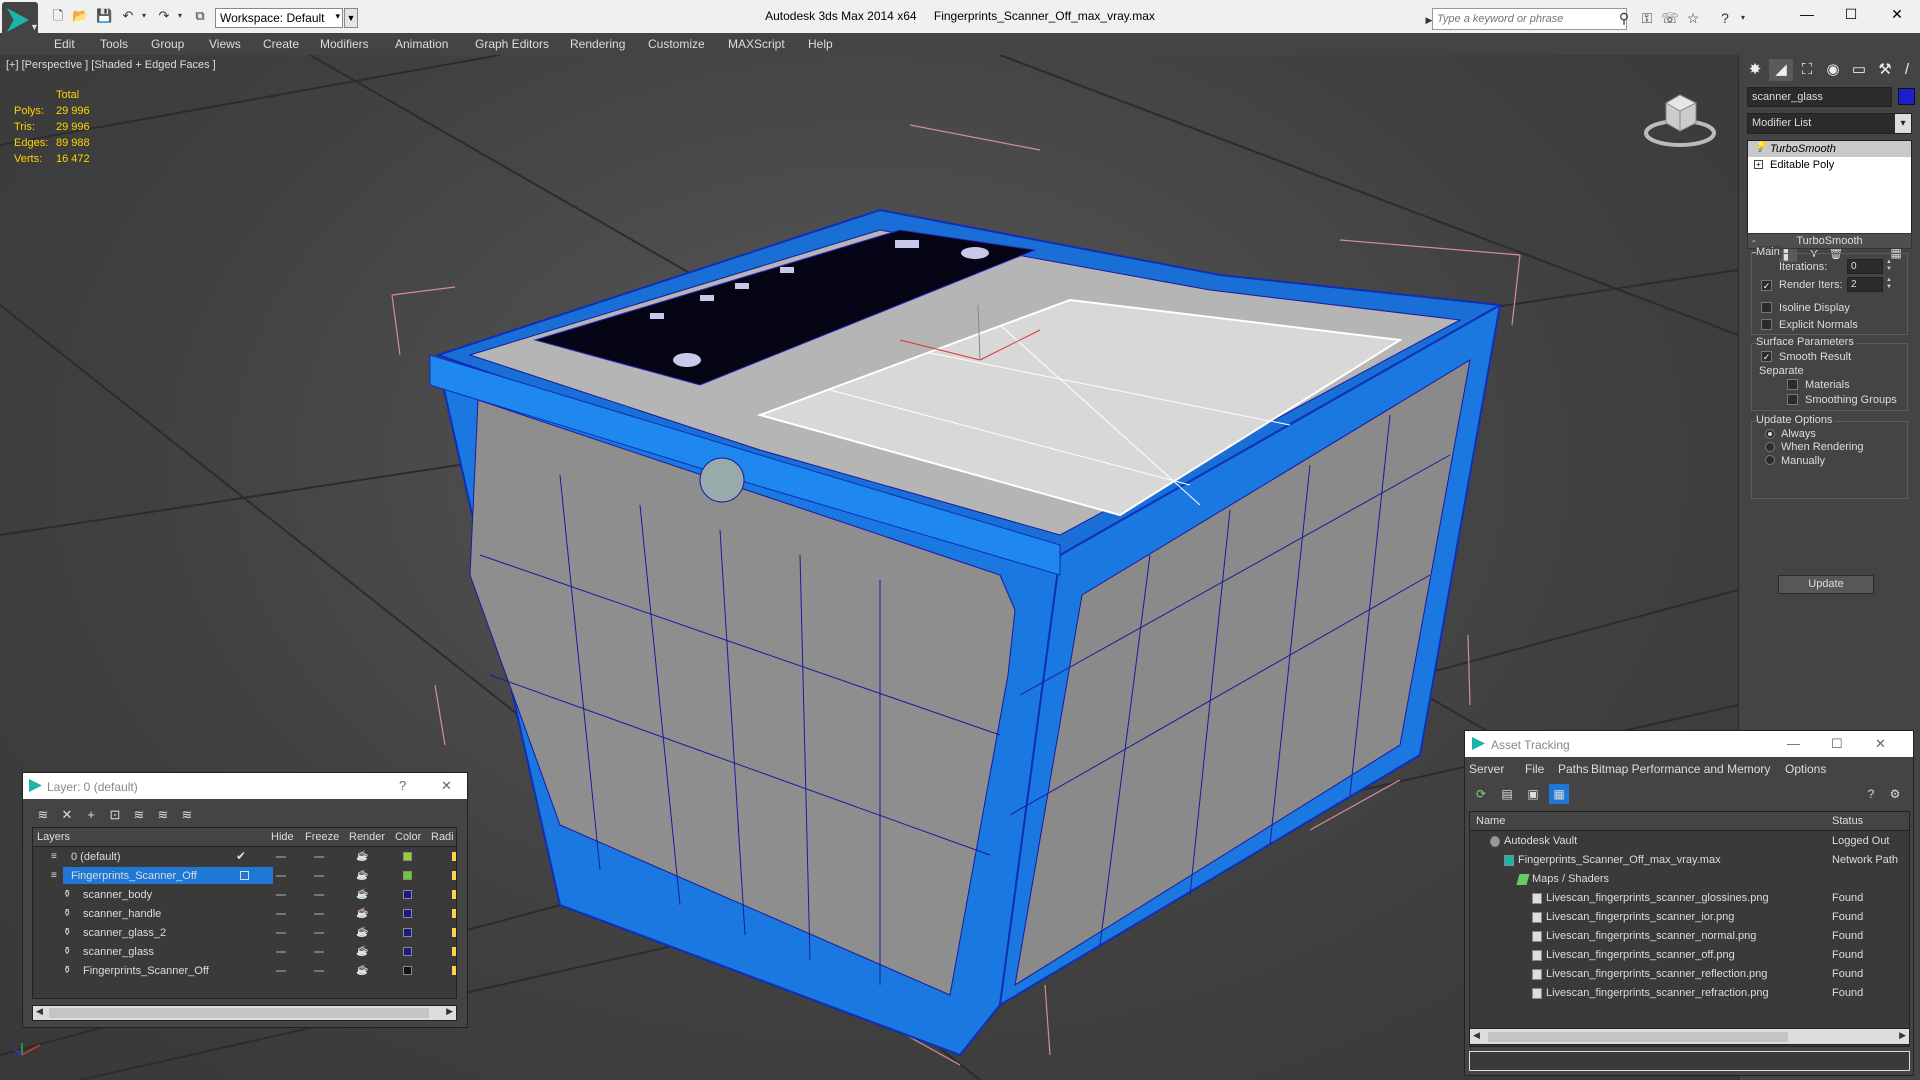  I want to click on menu-help: Help, so click(820, 44).